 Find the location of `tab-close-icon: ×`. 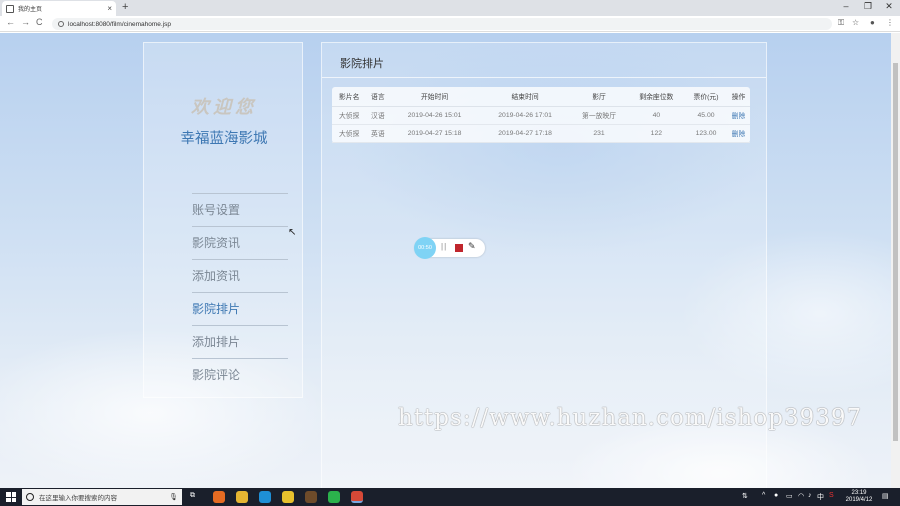

tab-close-icon: × is located at coordinates (109, 8).